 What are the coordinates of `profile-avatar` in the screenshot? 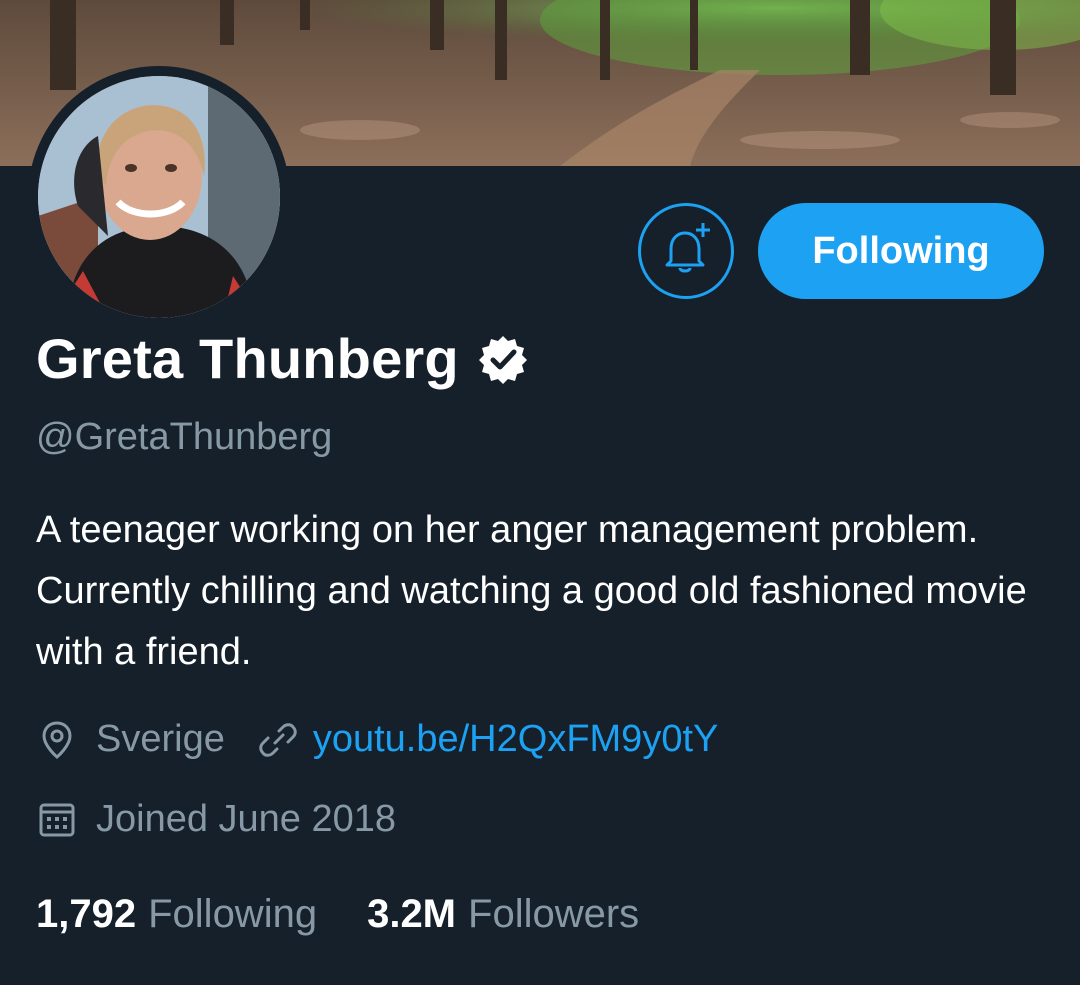 It's located at (159, 197).